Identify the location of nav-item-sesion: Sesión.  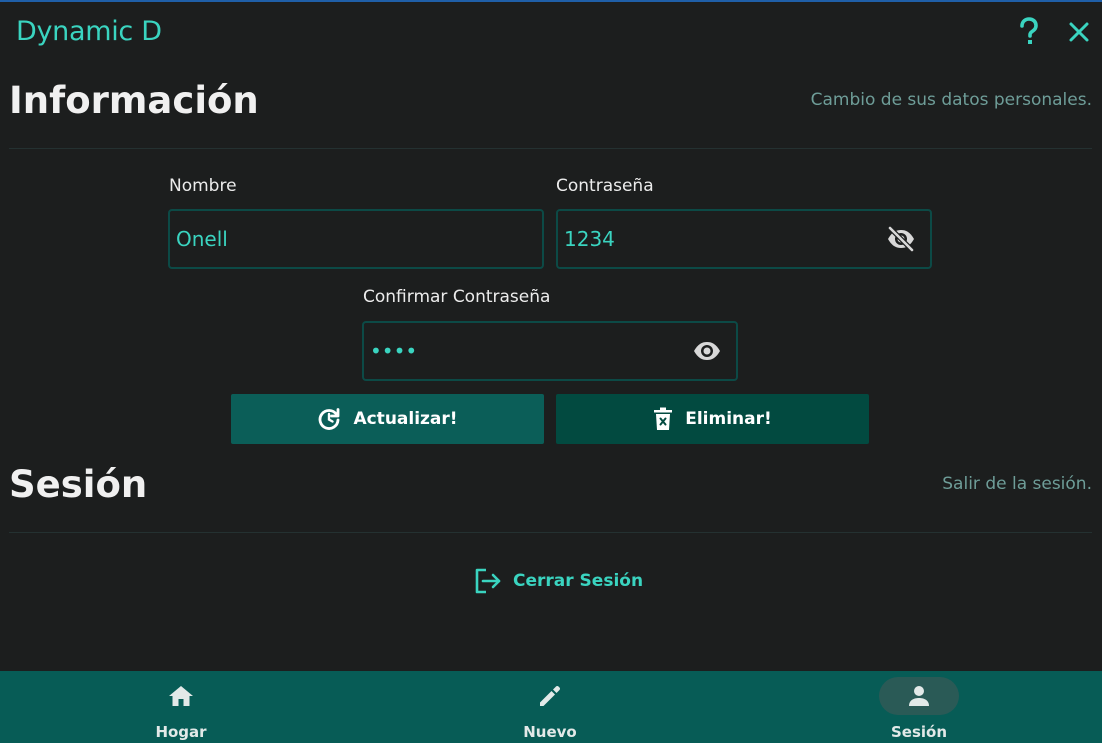
(919, 707).